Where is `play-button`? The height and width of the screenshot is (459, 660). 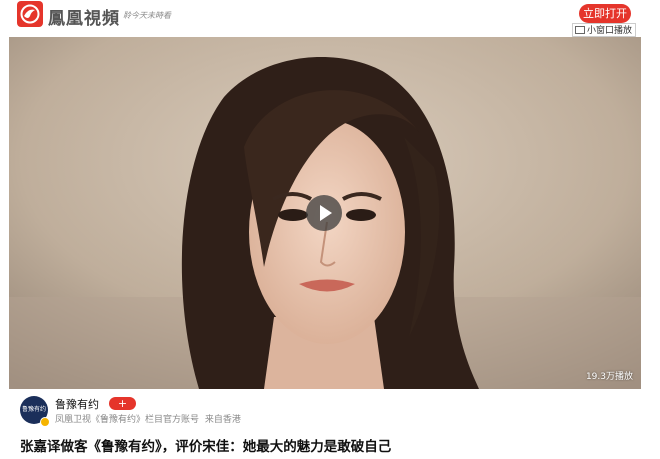
play-button is located at coordinates (324, 213).